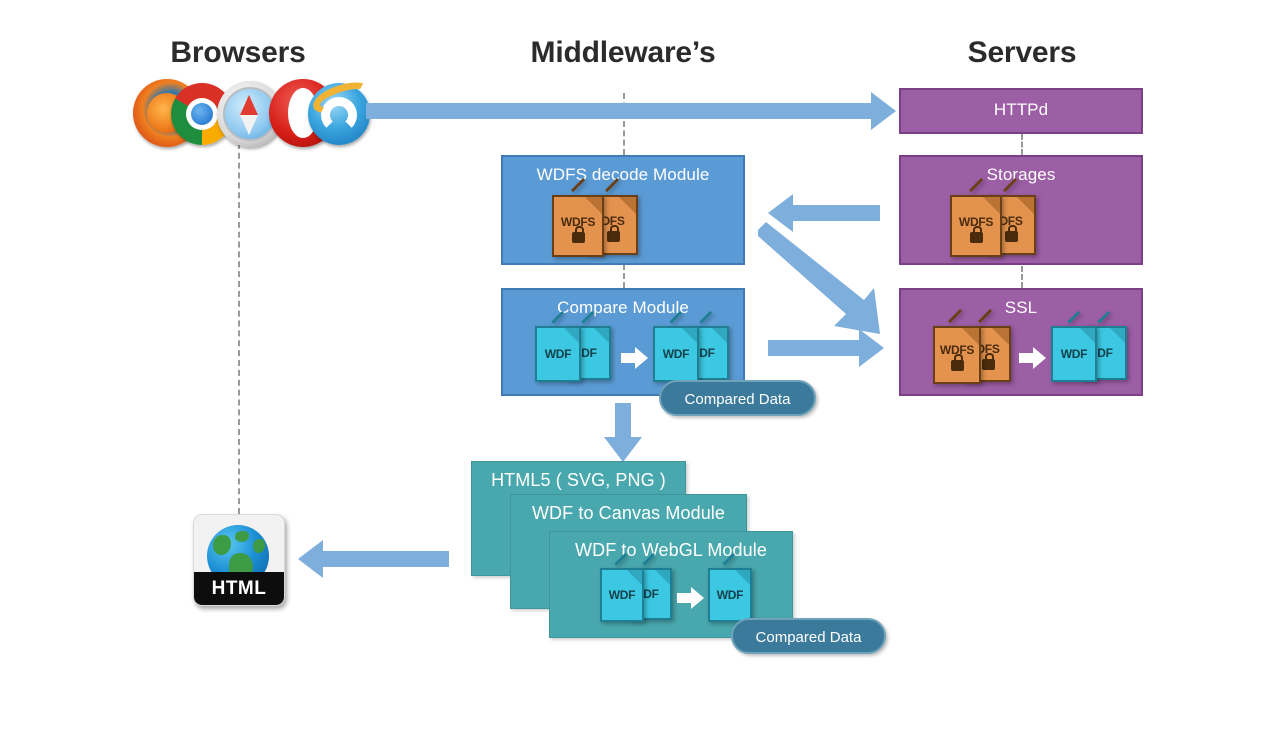 This screenshot has height=738, width=1276. Describe the element at coordinates (1022, 144) in the screenshot. I see `guide-line-servers-top` at that location.